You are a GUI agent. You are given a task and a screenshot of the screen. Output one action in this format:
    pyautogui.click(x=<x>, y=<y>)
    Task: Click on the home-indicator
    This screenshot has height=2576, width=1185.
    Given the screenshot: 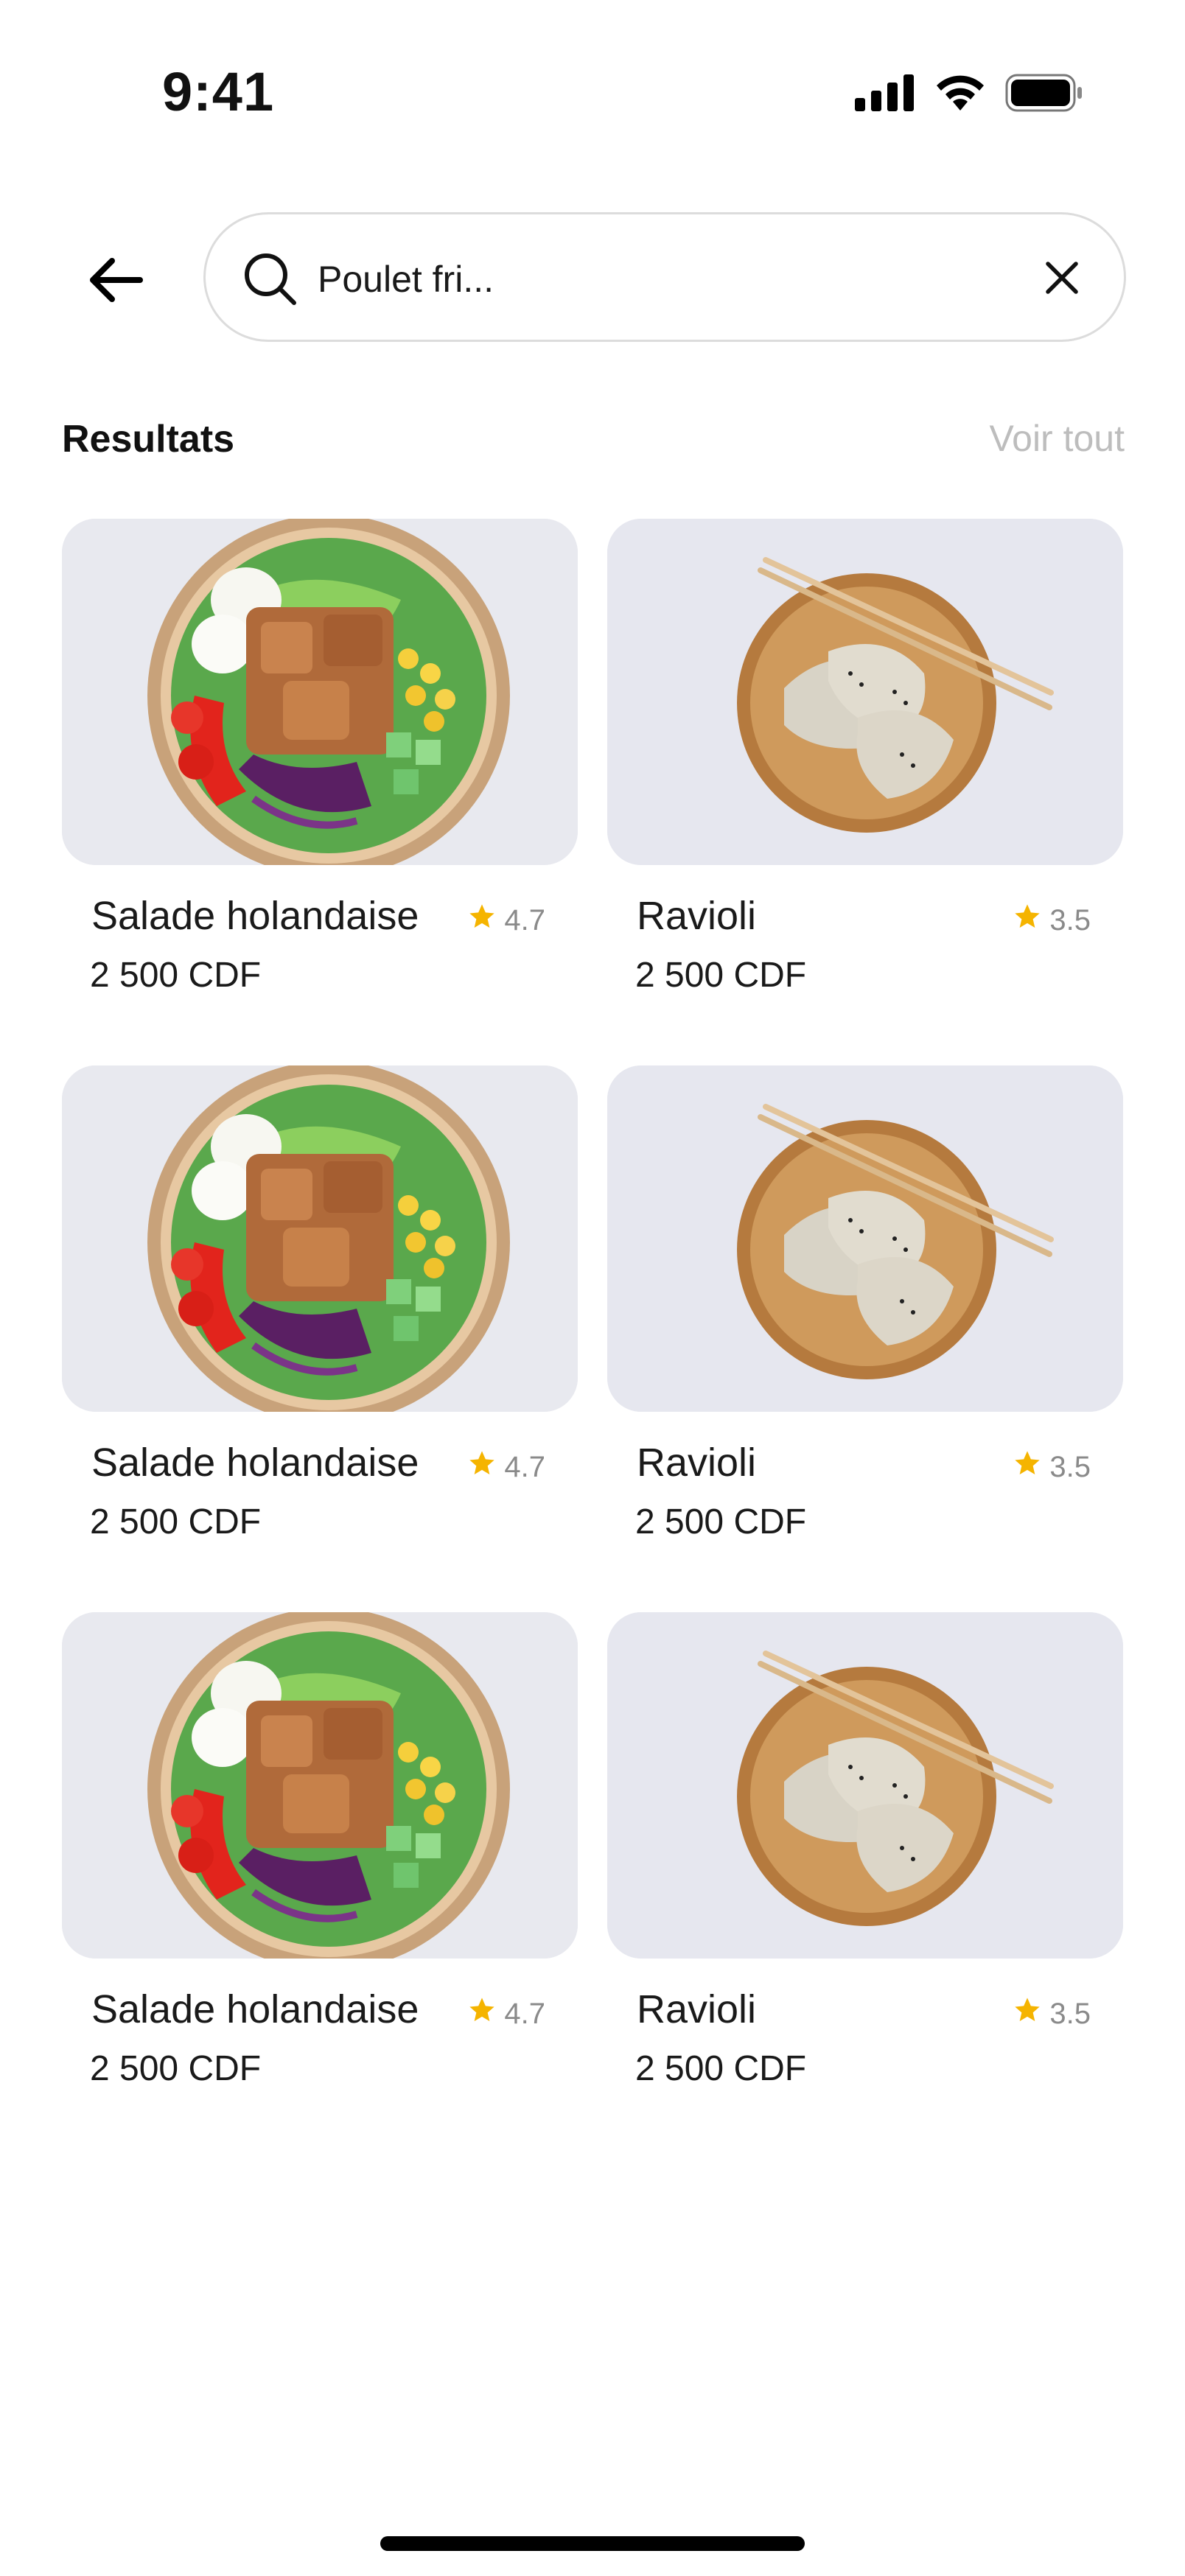 What is the action you would take?
    pyautogui.click(x=592, y=2543)
    